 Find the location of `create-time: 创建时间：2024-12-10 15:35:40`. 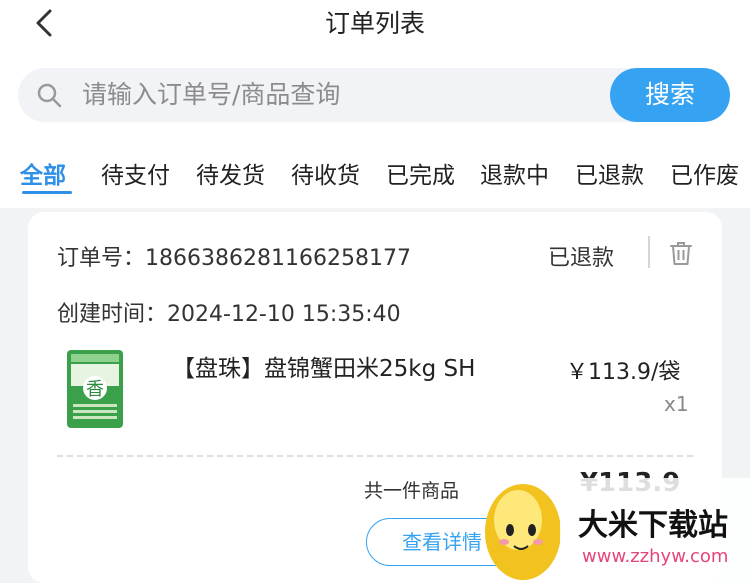

create-time: 创建时间：2024-12-10 15:35:40 is located at coordinates (229, 312).